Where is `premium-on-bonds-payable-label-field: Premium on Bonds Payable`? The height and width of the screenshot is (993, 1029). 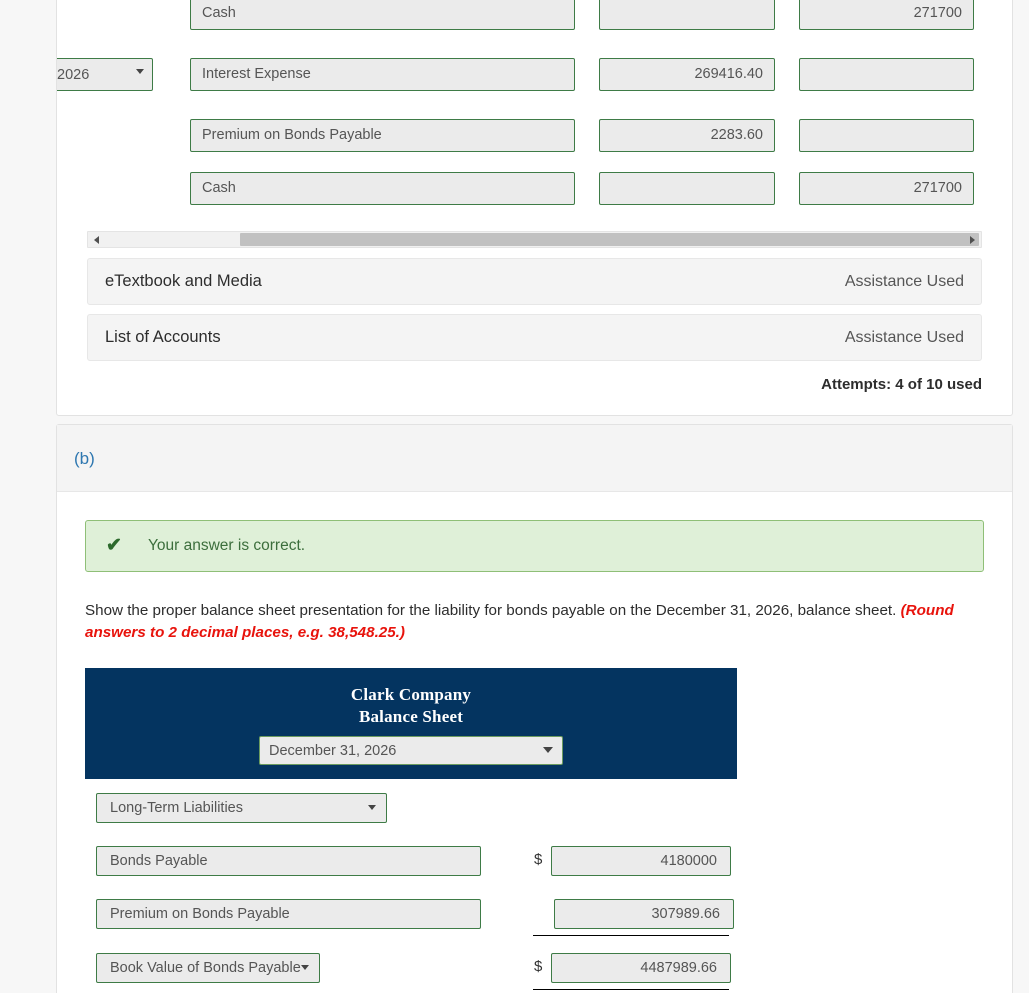 premium-on-bonds-payable-label-field: Premium on Bonds Payable is located at coordinates (288, 914).